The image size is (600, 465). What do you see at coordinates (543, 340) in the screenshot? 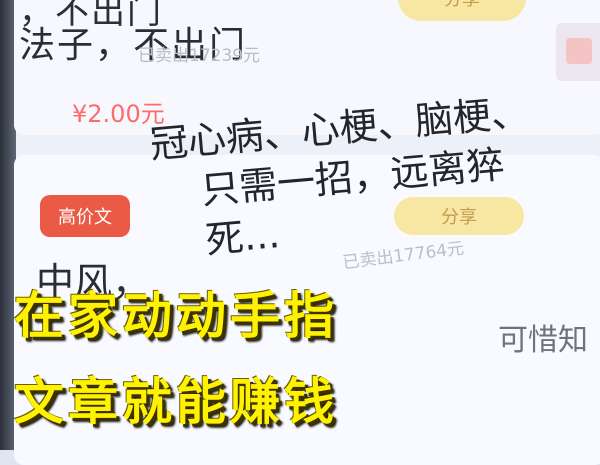
I see `partial-title: 可惜知` at bounding box center [543, 340].